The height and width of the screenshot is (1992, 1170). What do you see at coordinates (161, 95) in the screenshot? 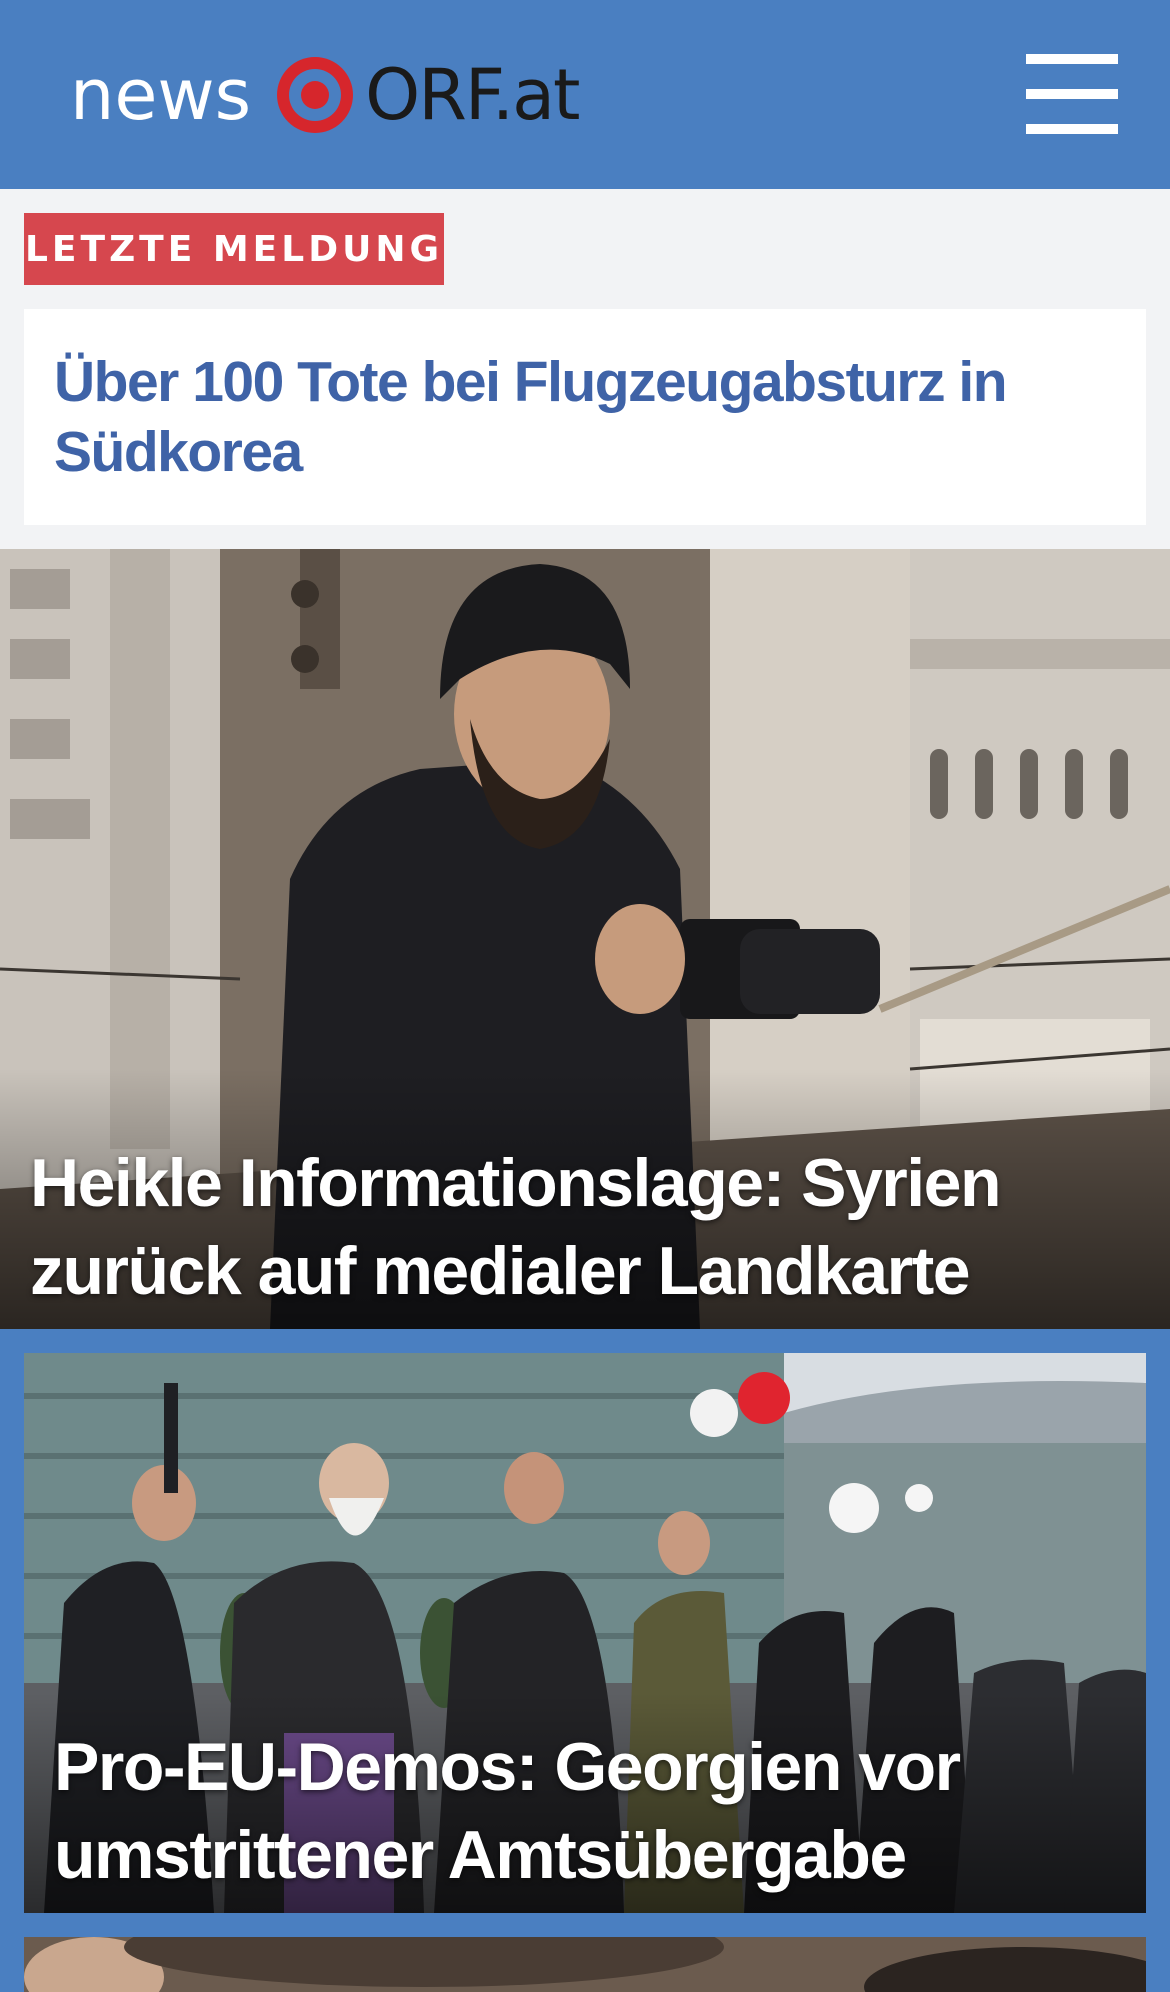
I see `logo-news-text: news` at bounding box center [161, 95].